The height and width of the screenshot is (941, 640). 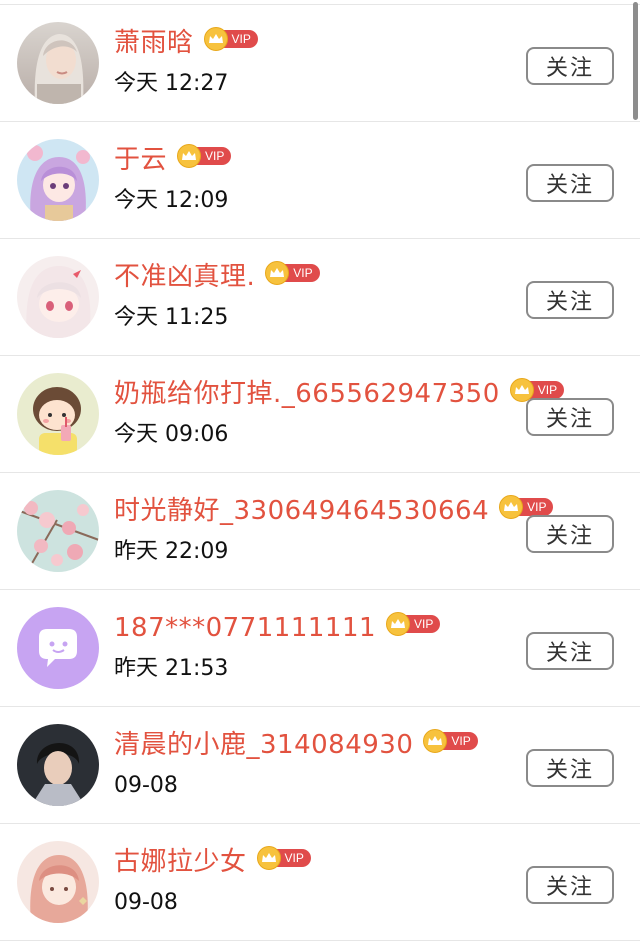 I want to click on list-item: 萧雨晗 VIP 今天 12:27 关注, so click(x=320, y=63).